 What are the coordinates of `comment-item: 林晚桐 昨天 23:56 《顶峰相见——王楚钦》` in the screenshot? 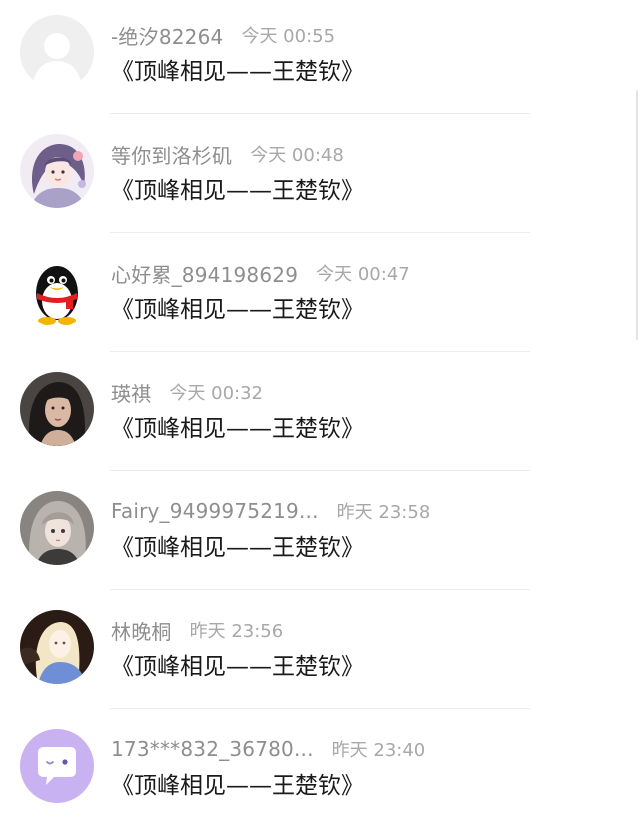 It's located at (320, 654).